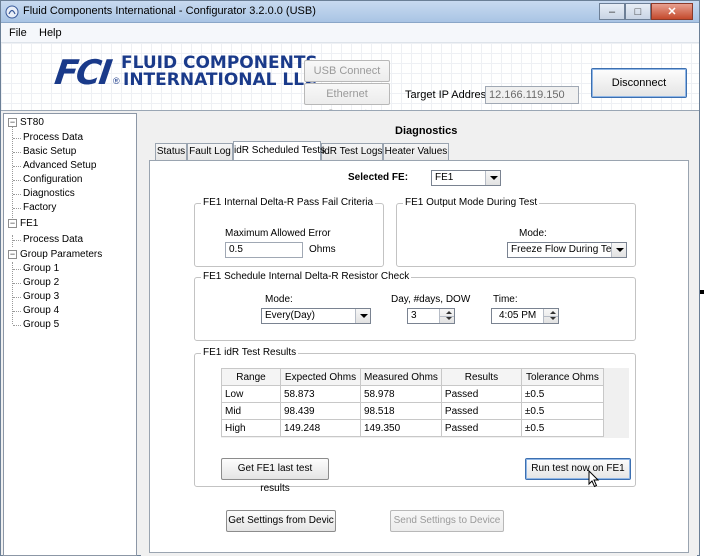 Image resolution: width=704 pixels, height=556 pixels. I want to click on time-value: 4:05 PM, so click(518, 315).